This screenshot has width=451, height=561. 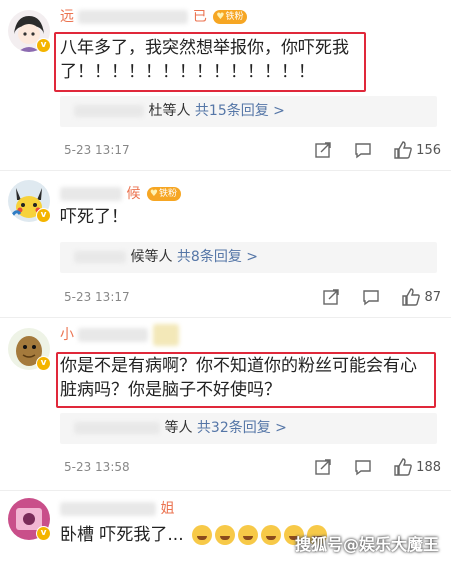 I want to click on comment-text: 八年多了，我突然想举报你，你吓死我了！！！！！！！！！！！！！！, so click(x=204, y=60).